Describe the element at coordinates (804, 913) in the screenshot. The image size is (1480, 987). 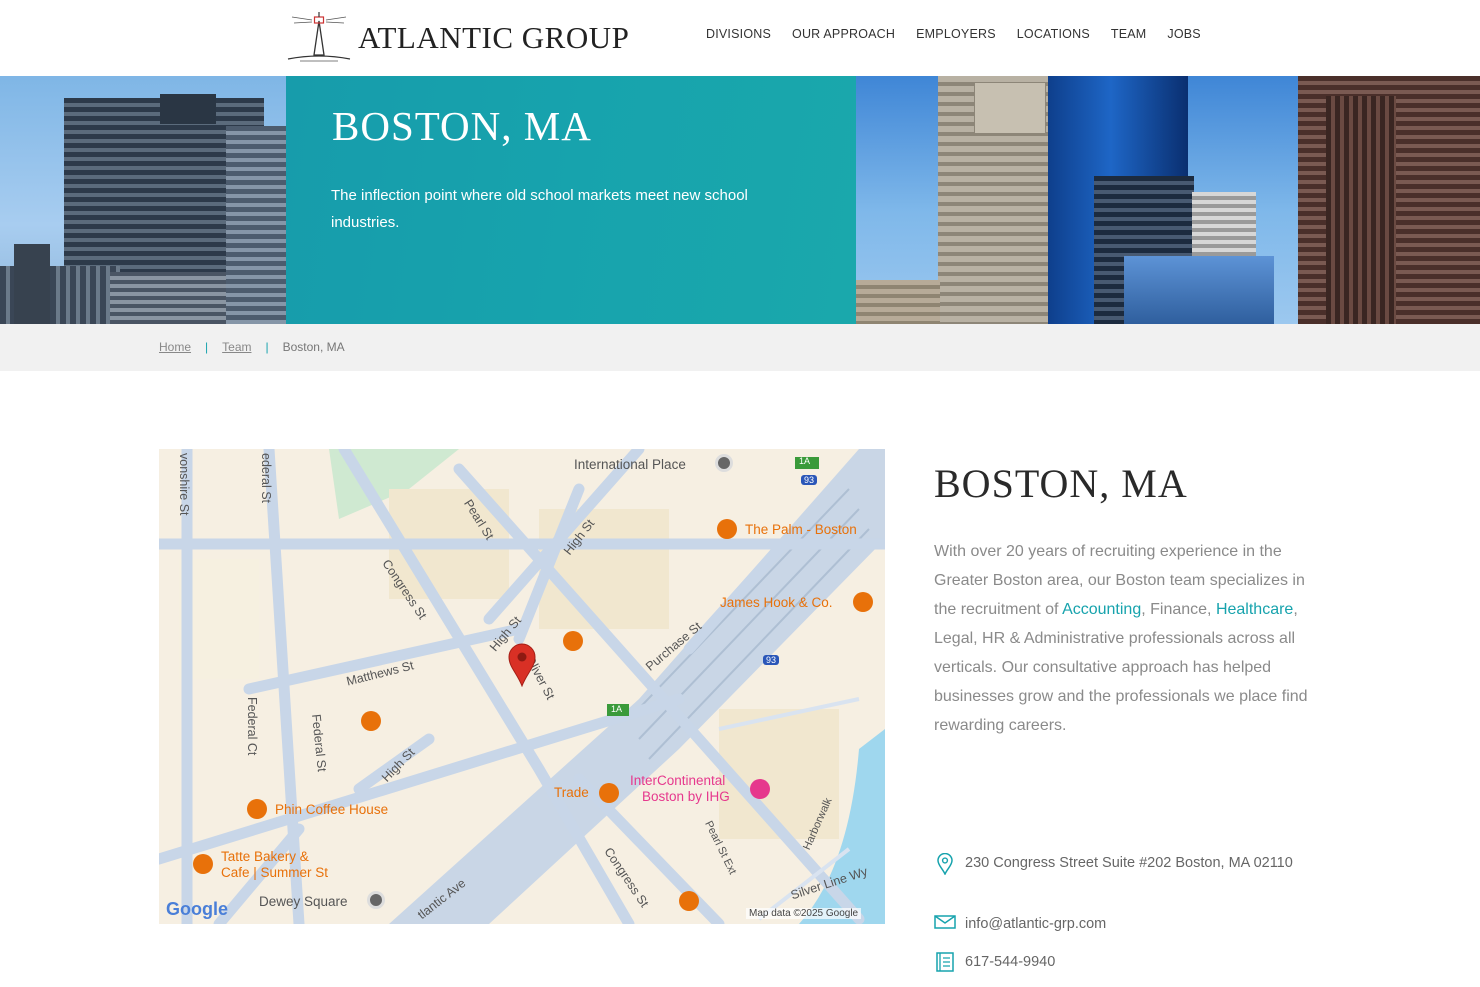
I see `map-attribution: Map data ©2025 Google` at that location.